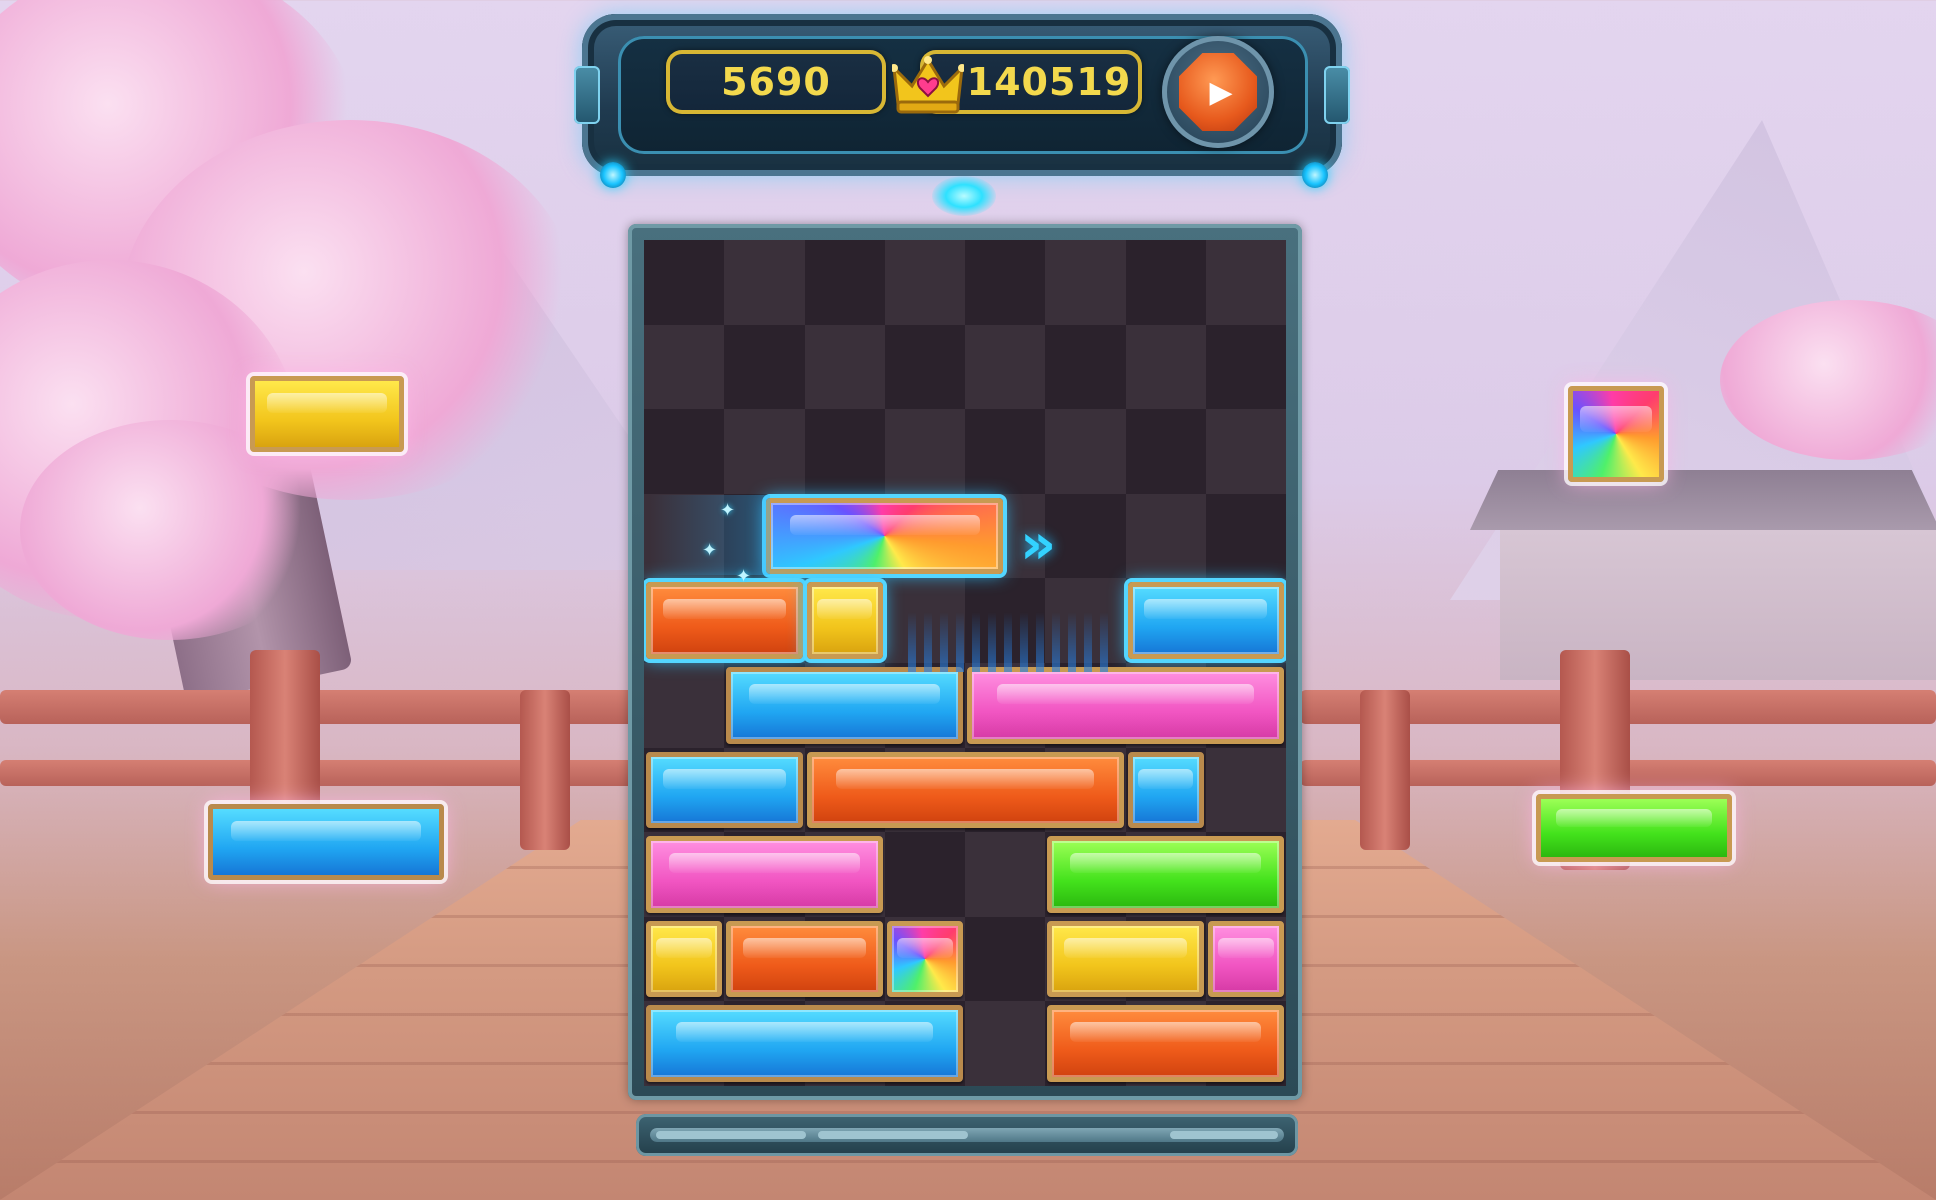  What do you see at coordinates (1703, 500) in the screenshot?
I see `pavilion-roof` at bounding box center [1703, 500].